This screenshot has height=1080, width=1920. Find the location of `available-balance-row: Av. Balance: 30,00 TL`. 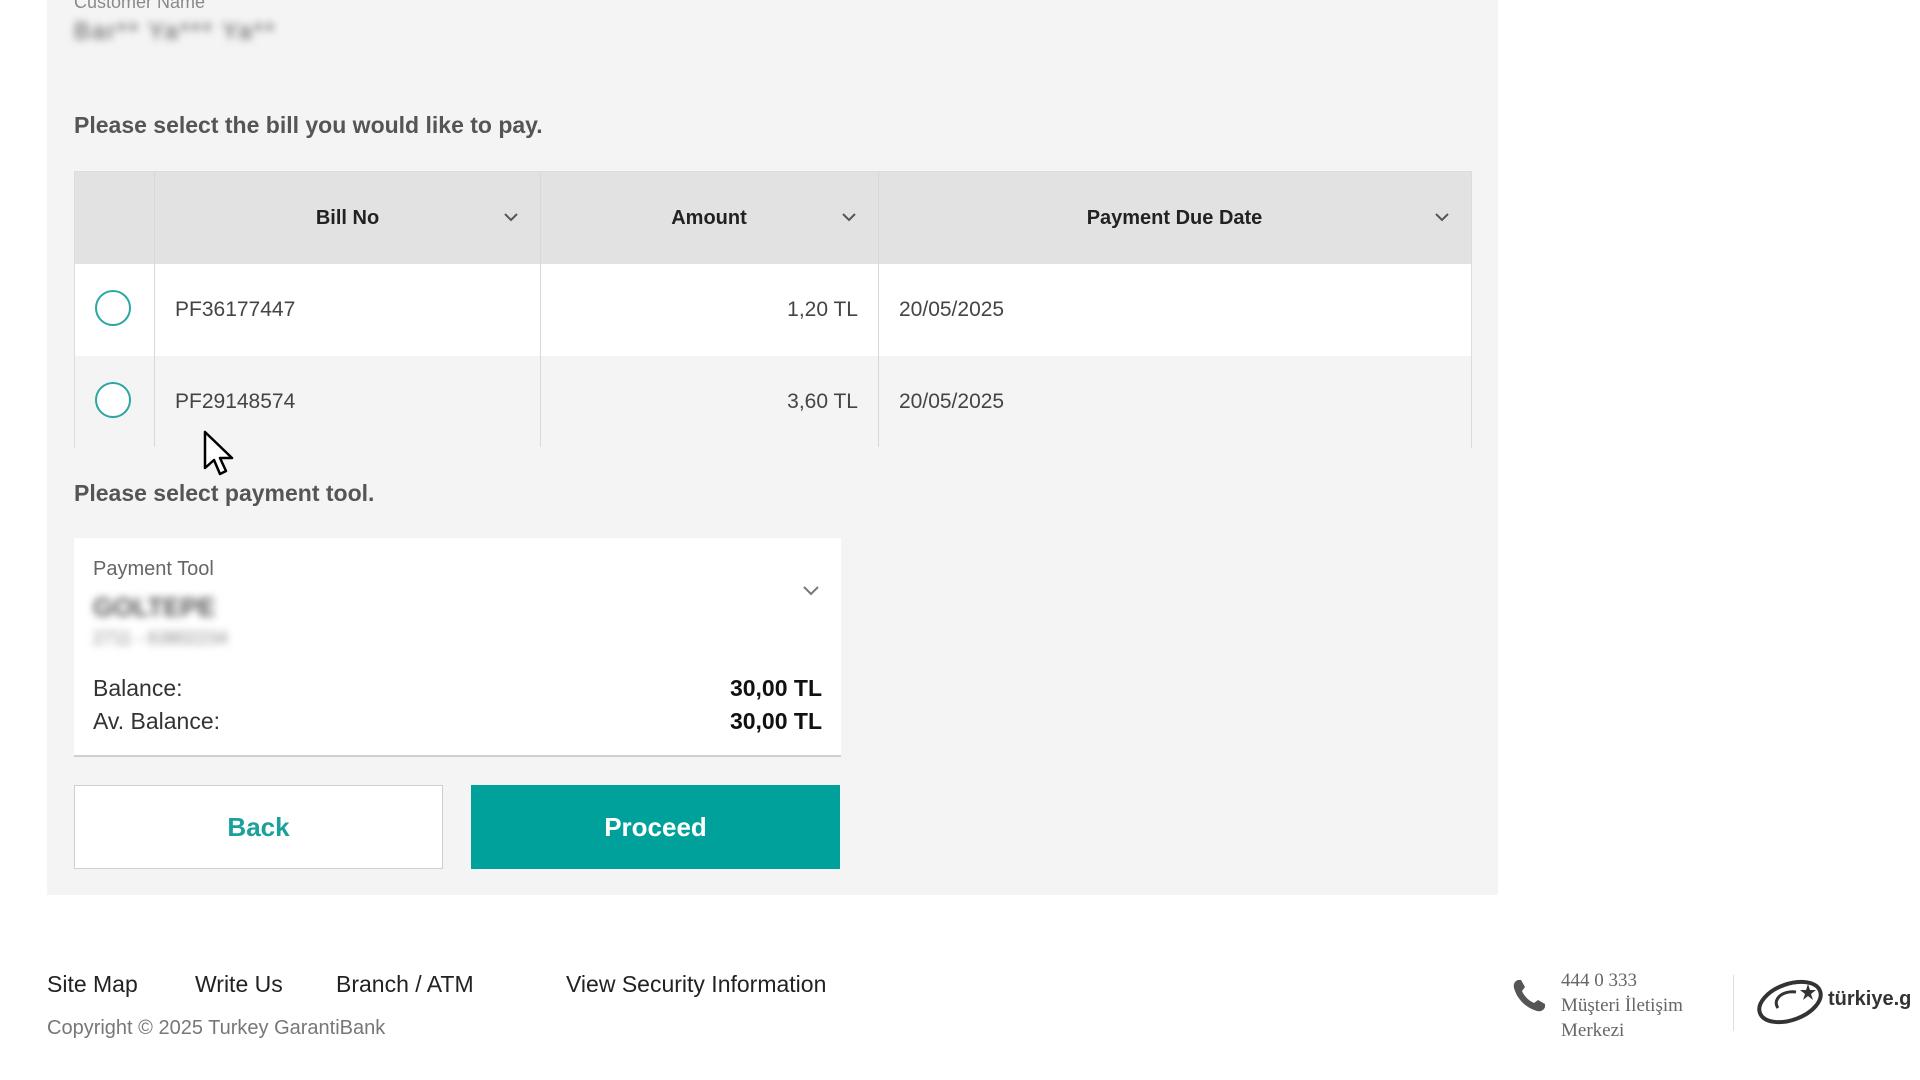

available-balance-row: Av. Balance: 30,00 TL is located at coordinates (457, 723).